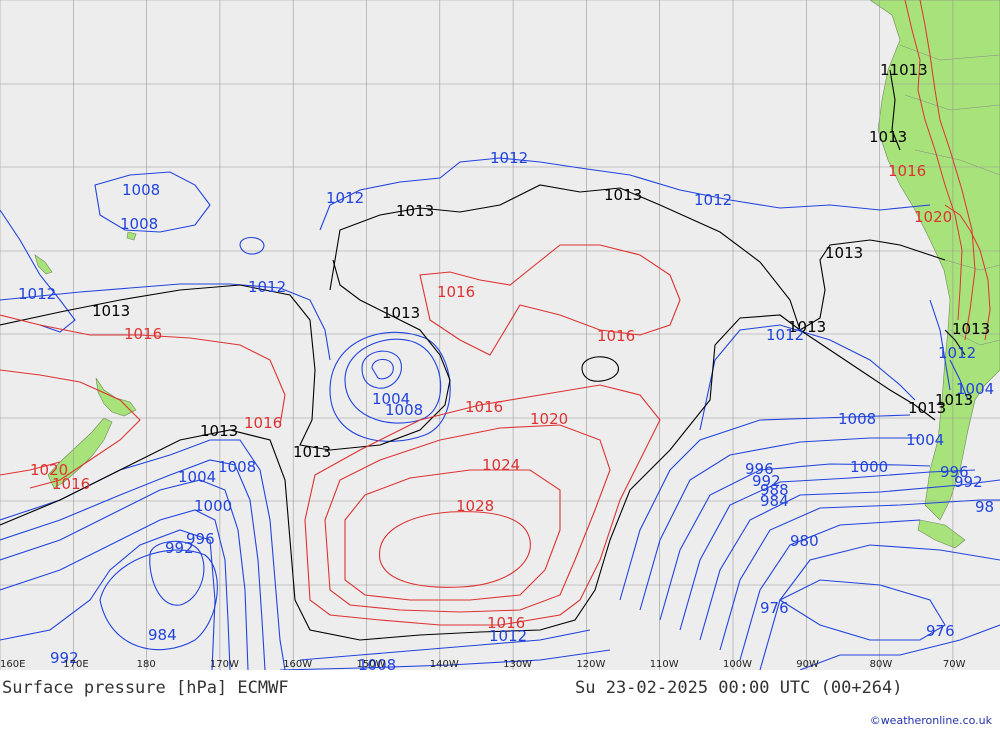 The width and height of the screenshot is (1000, 733). What do you see at coordinates (475, 506) in the screenshot?
I see `contour-label: 1028` at bounding box center [475, 506].